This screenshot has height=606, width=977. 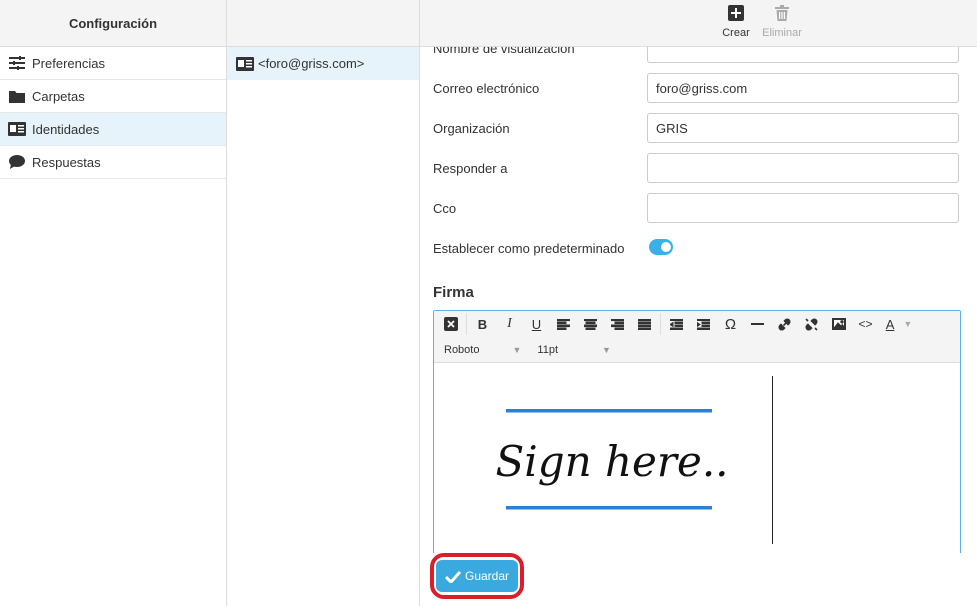 I want to click on sidebar-item-folders: Carpetas, so click(x=113, y=96).